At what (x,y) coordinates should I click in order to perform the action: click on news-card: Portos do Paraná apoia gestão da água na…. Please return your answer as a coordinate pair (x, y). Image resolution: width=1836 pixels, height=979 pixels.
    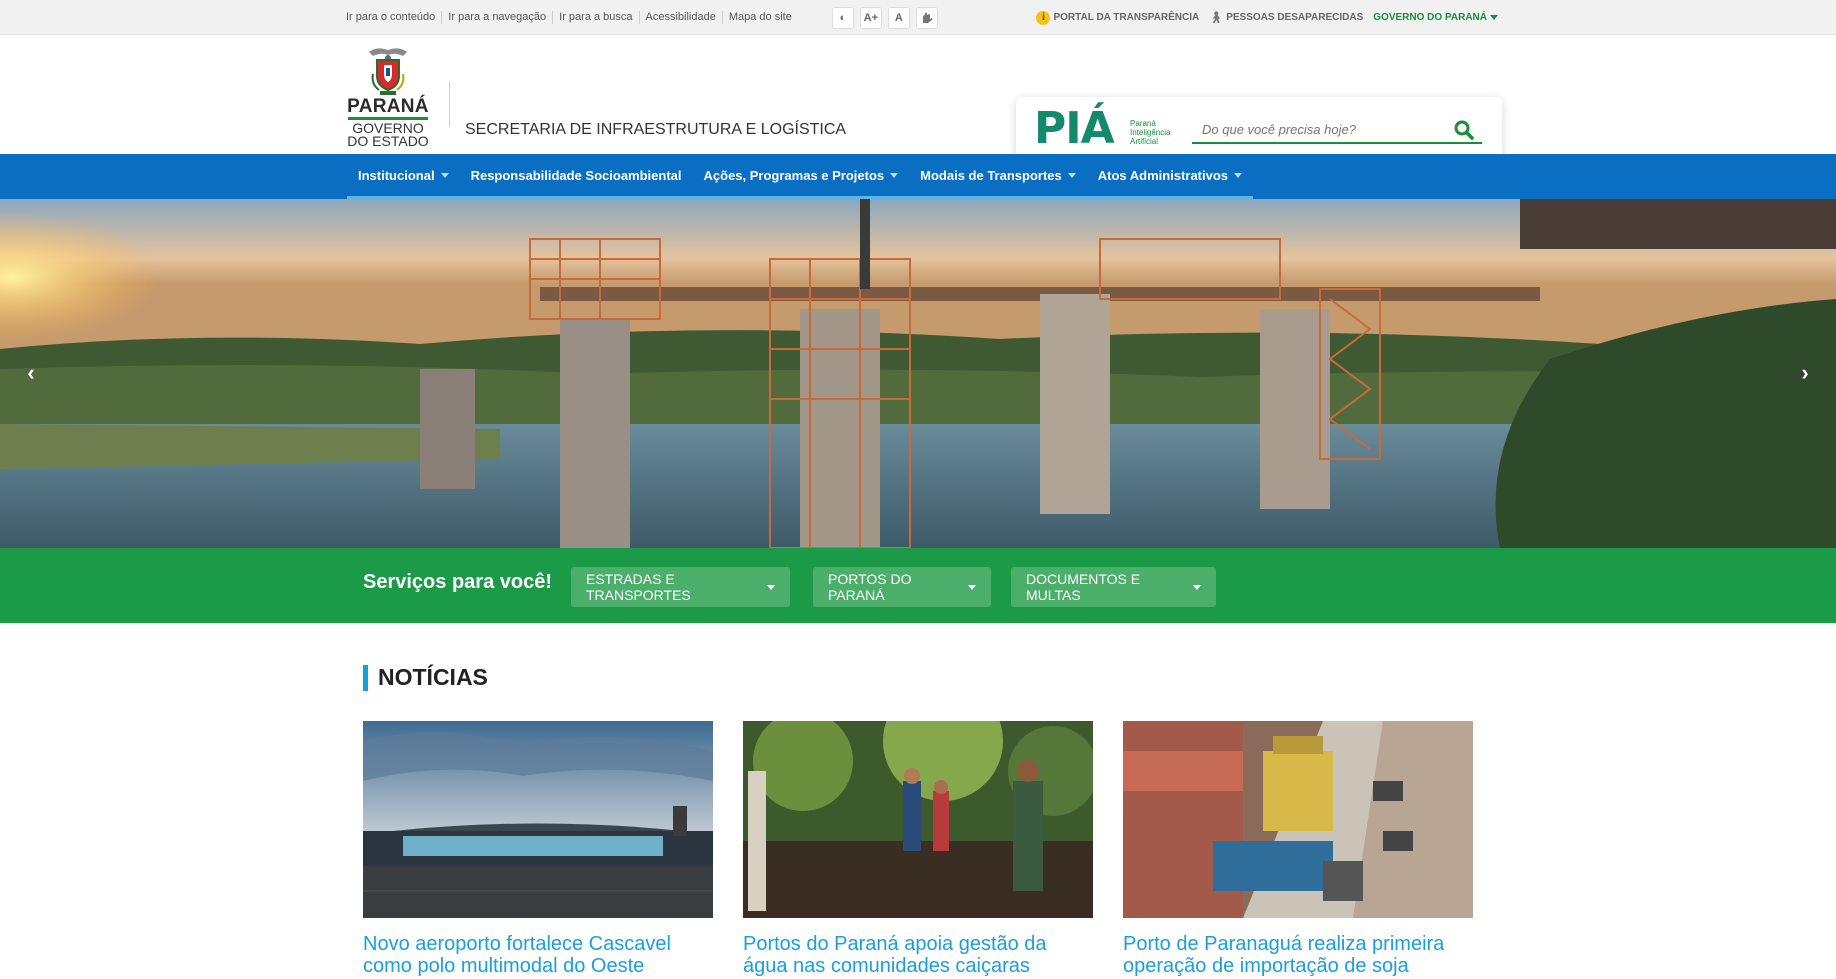
    Looking at the image, I should click on (918, 849).